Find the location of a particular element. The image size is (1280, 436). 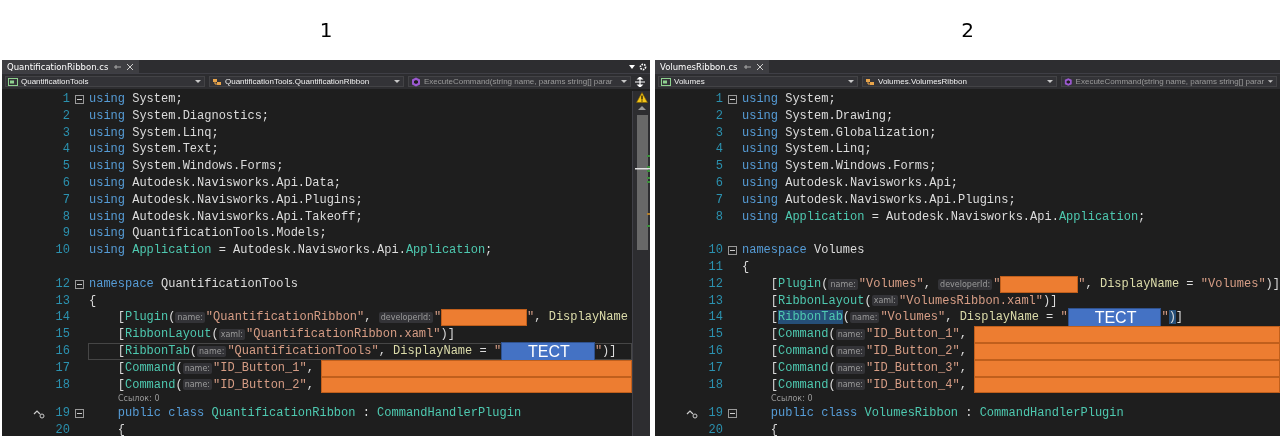

code-text: " is located at coordinates (437, 318).